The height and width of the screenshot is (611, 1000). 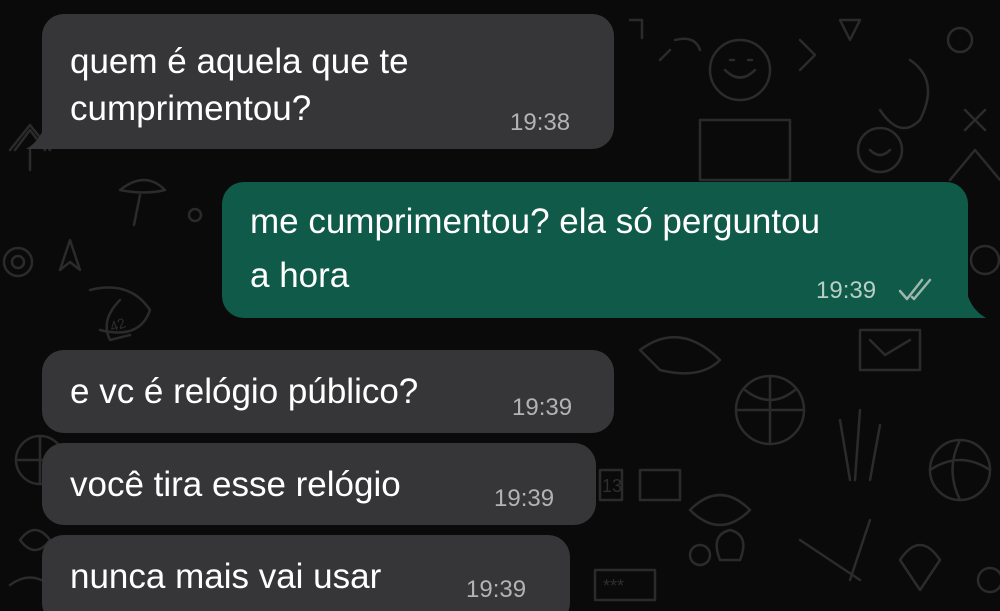 What do you see at coordinates (300, 275) in the screenshot?
I see `message-text: a hora` at bounding box center [300, 275].